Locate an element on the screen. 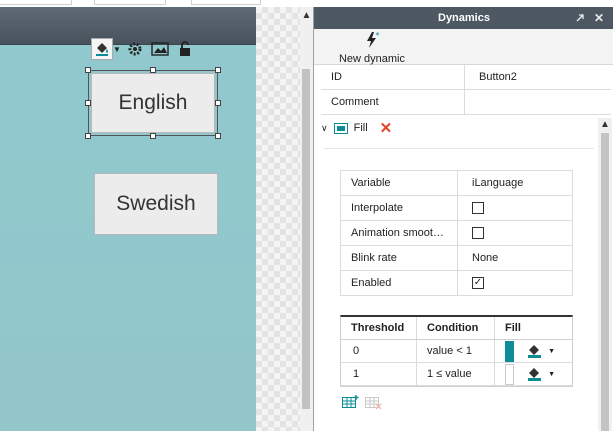 This screenshot has width=613, height=431. gear-icon is located at coordinates (135, 49).